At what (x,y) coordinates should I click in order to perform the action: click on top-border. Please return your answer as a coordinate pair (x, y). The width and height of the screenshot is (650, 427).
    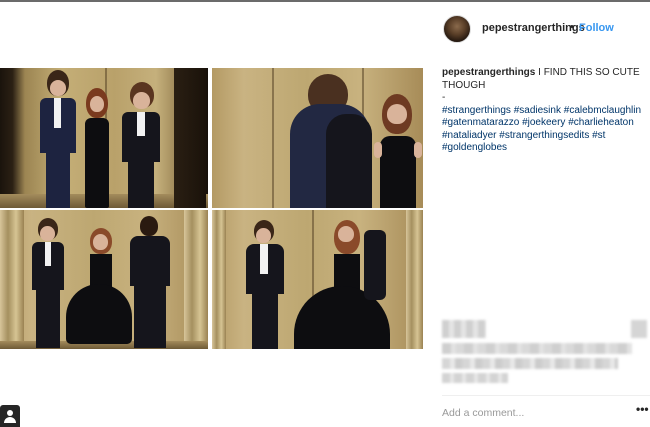
    Looking at the image, I should click on (325, 1).